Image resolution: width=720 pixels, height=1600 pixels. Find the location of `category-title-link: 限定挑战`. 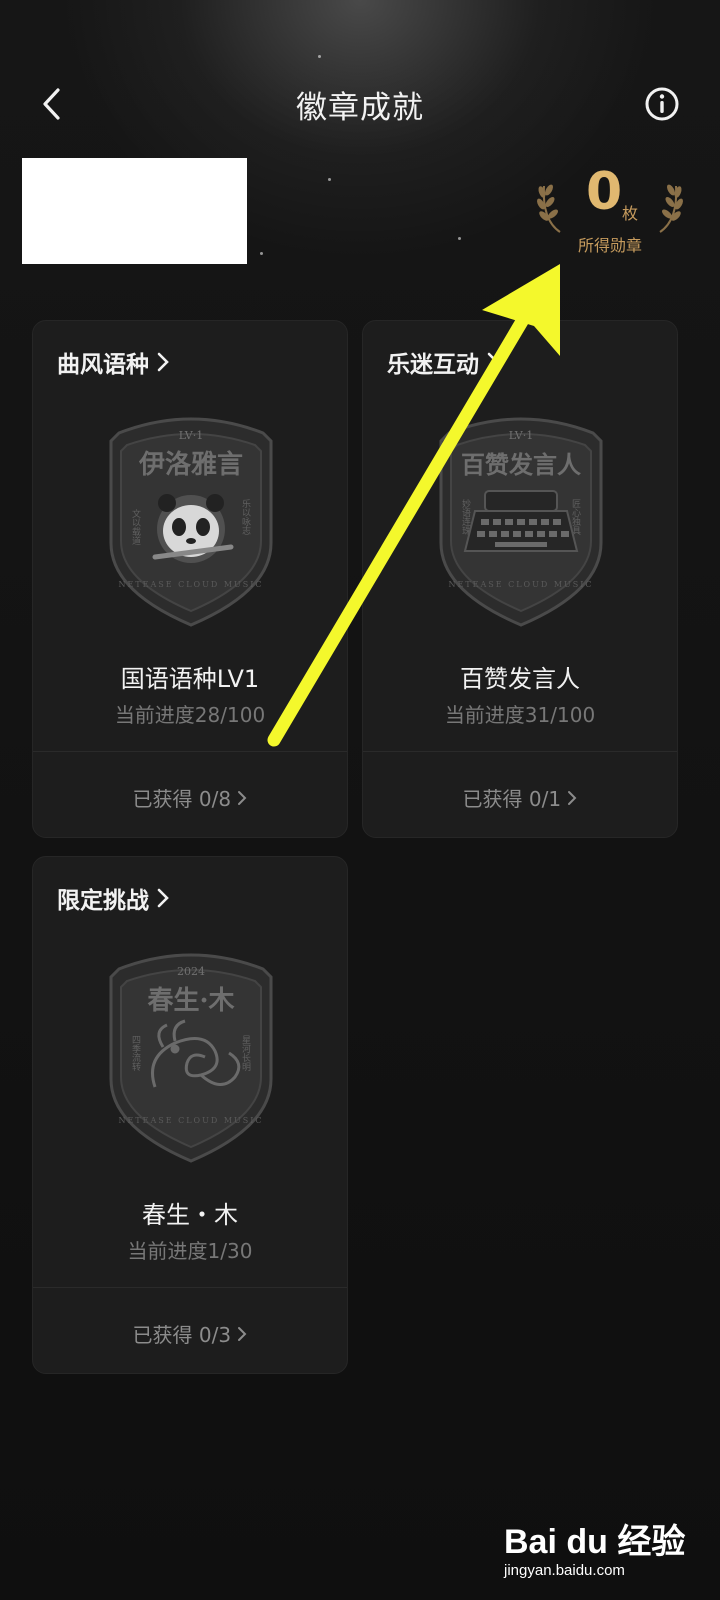

category-title-link: 限定挑战 is located at coordinates (113, 898).